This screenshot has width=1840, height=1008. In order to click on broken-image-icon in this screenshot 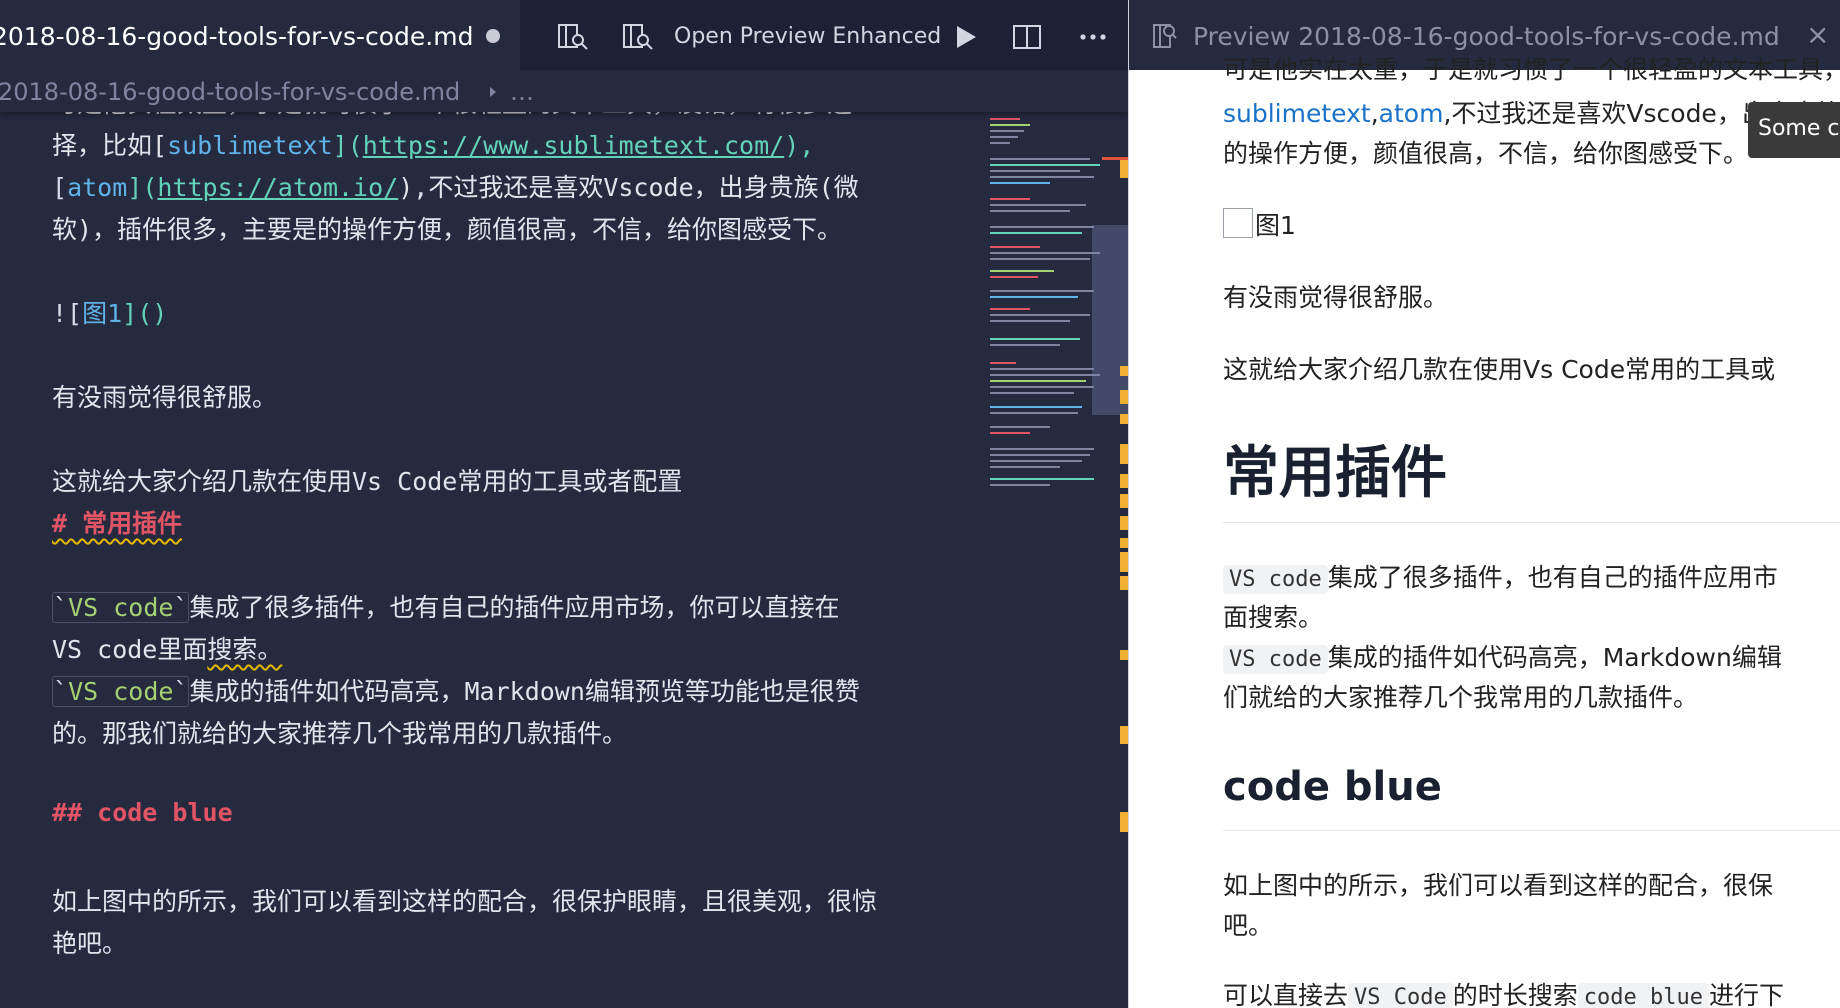, I will do `click(1238, 223)`.